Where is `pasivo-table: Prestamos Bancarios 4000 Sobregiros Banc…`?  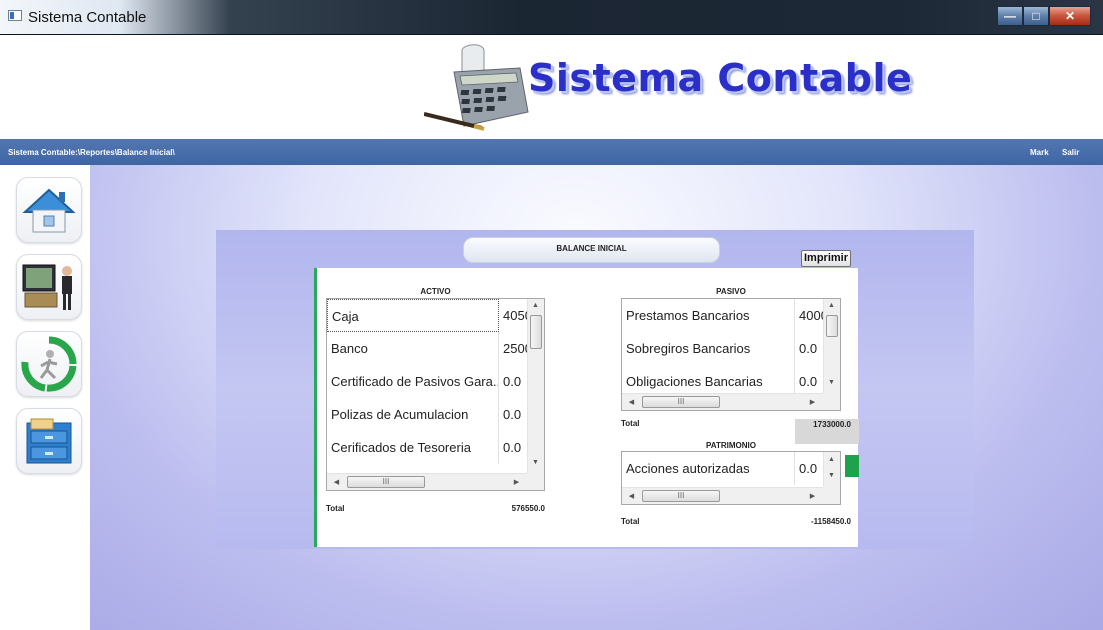 pasivo-table: Prestamos Bancarios 4000 Sobregiros Banc… is located at coordinates (731, 354).